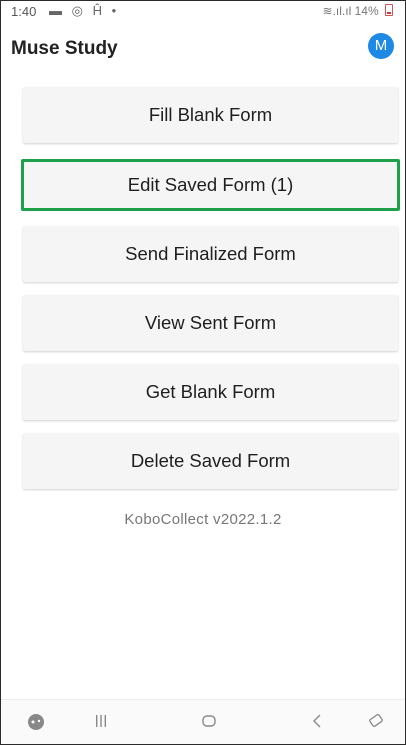 This screenshot has height=745, width=406. I want to click on status-right: ≋.ıl.ıl 14%, so click(358, 11).